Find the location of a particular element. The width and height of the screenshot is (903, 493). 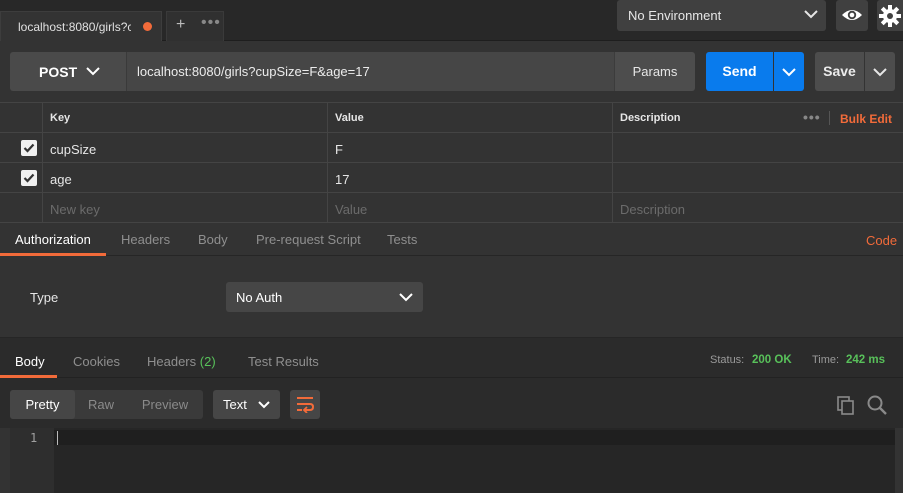

time-label: Time: is located at coordinates (826, 360).